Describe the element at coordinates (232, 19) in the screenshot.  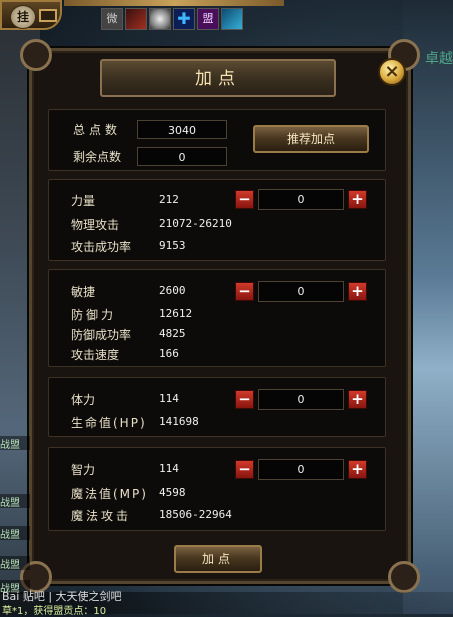
I see `crown-icon` at that location.